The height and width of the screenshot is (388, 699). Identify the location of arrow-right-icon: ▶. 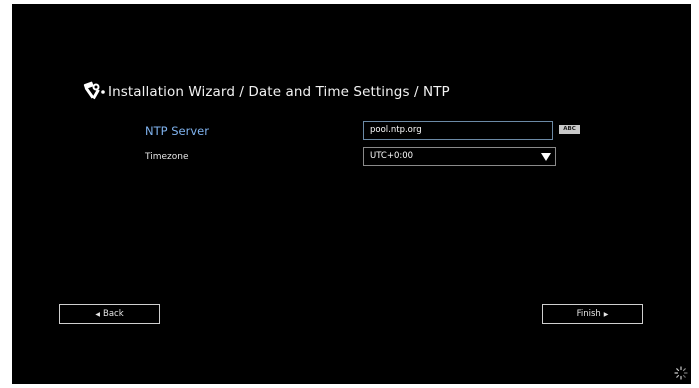
(606, 314).